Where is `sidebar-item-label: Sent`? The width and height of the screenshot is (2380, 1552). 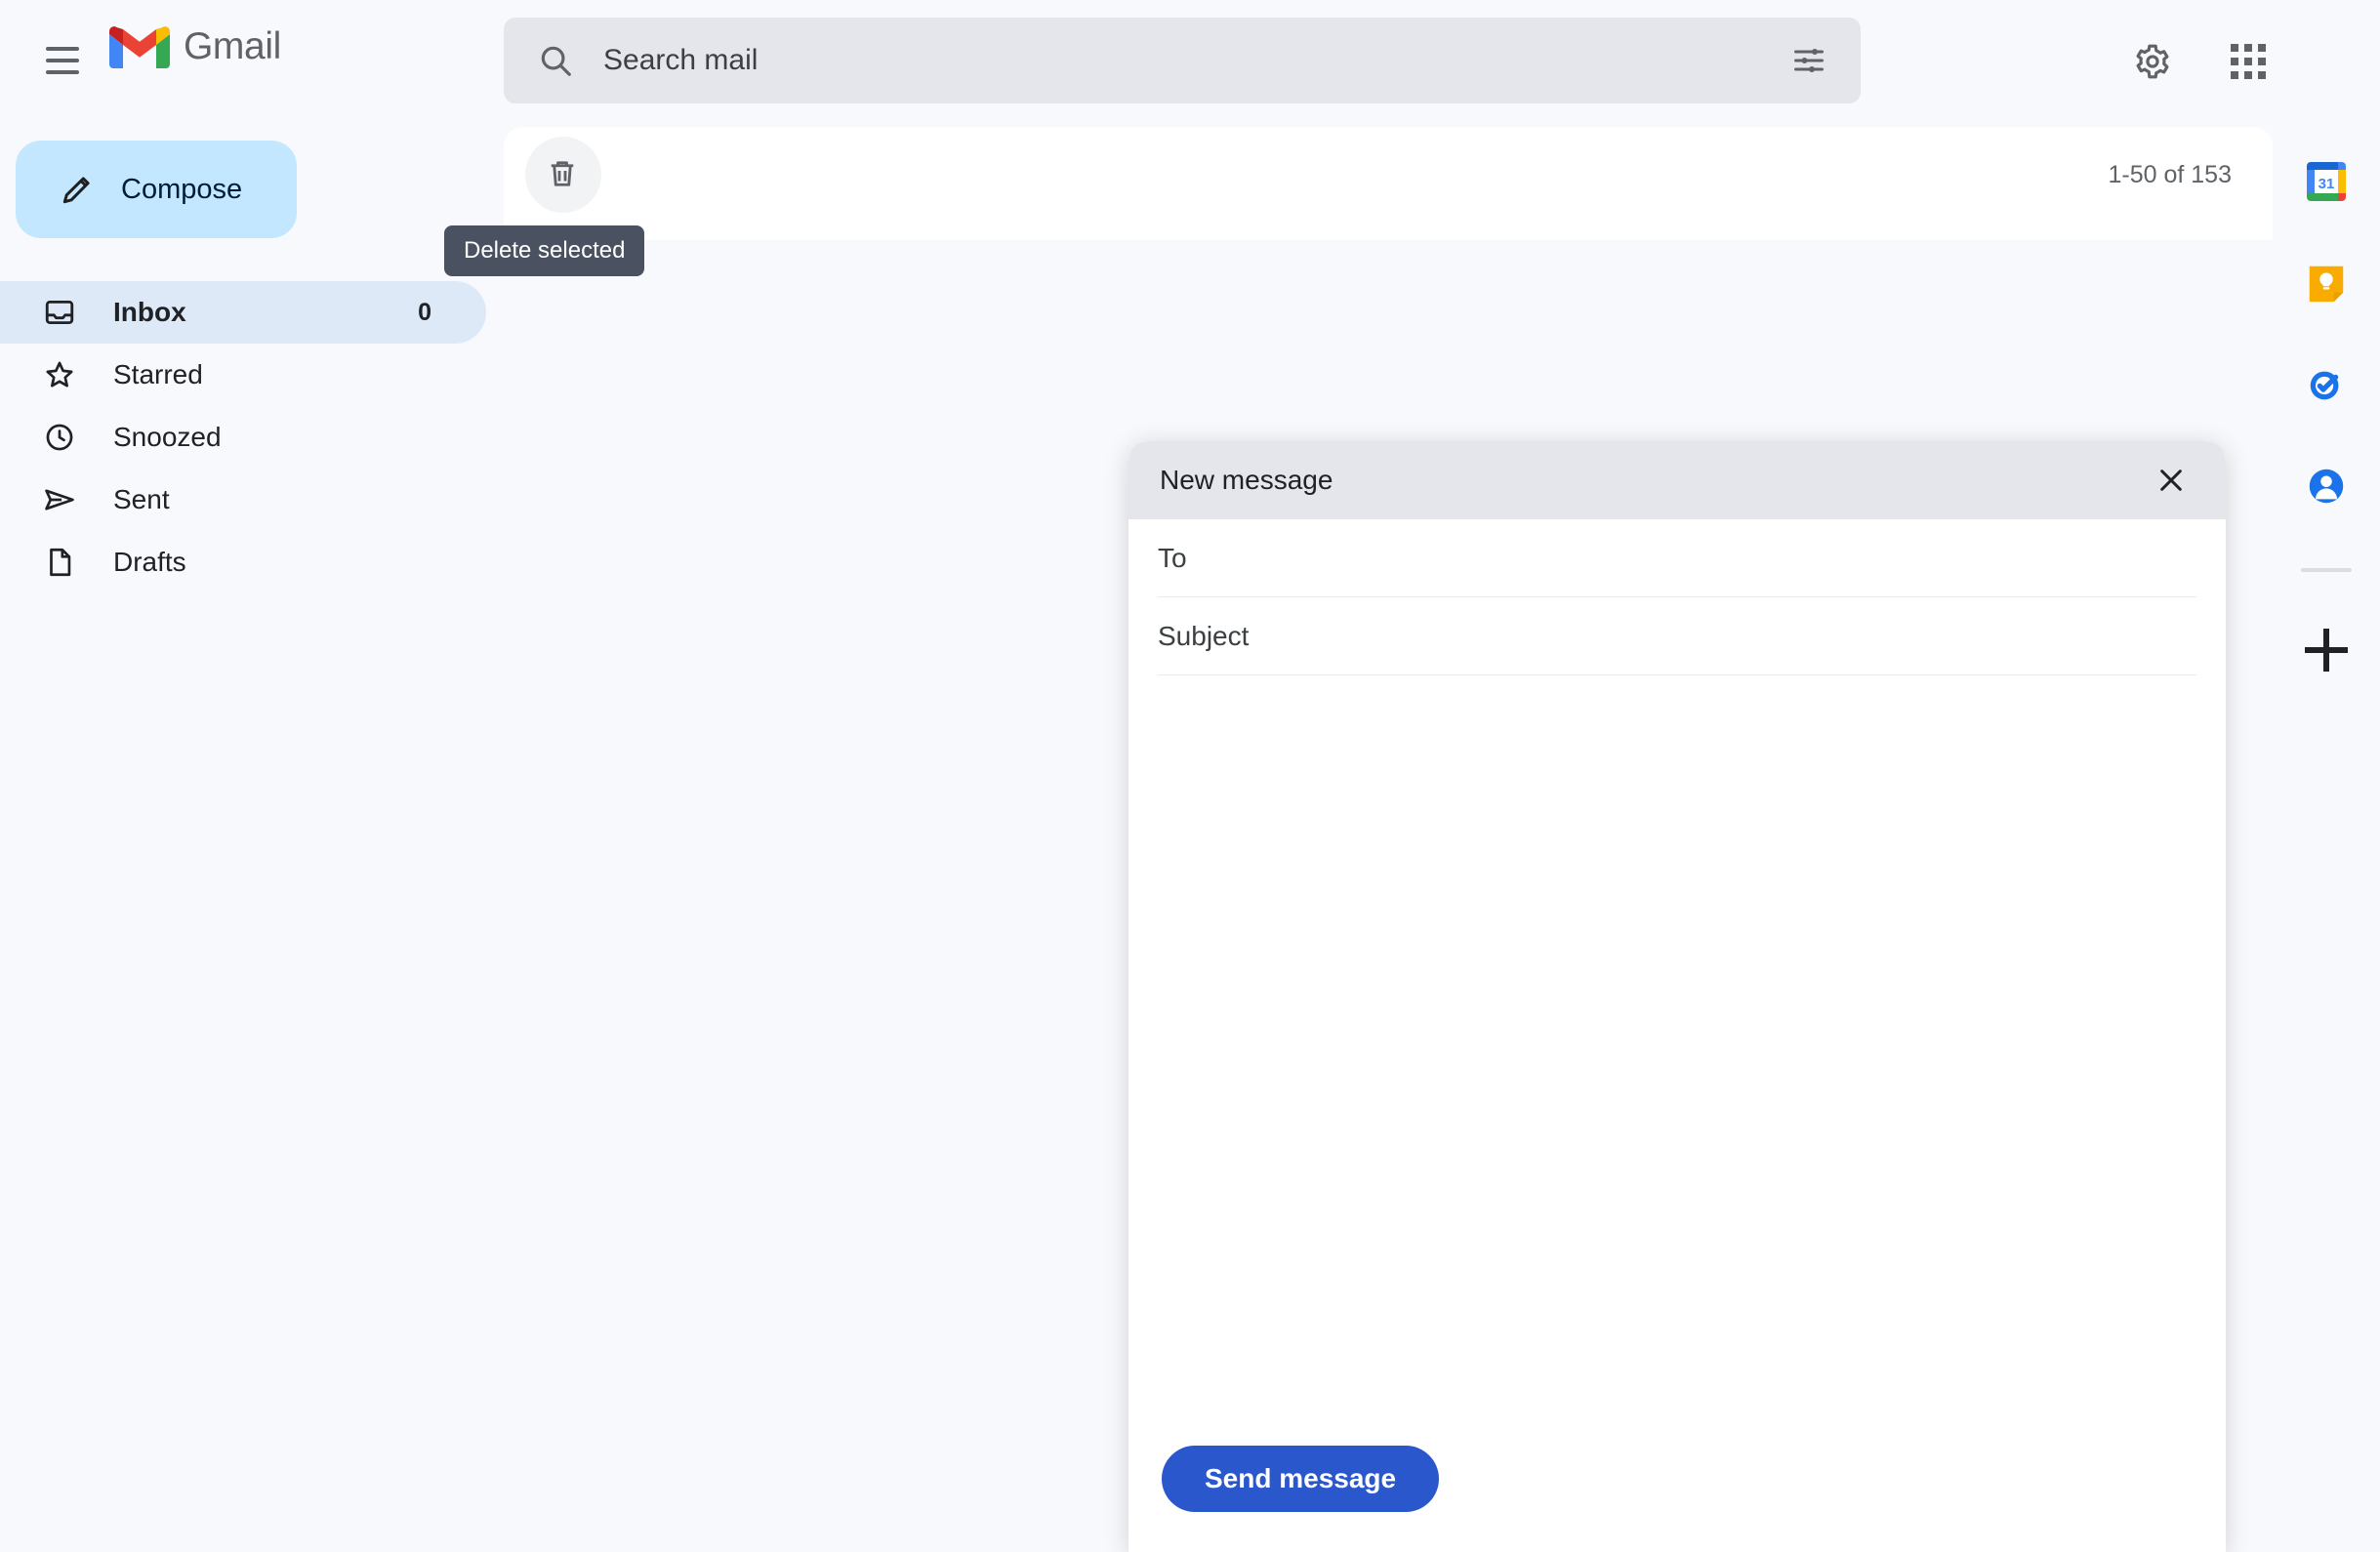
sidebar-item-label: Sent is located at coordinates (141, 499).